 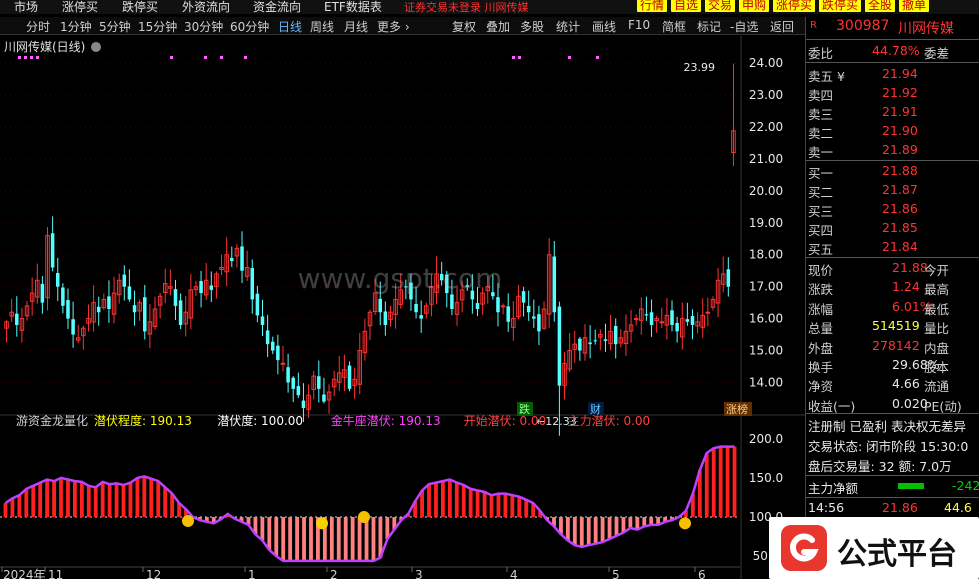 I want to click on tab-15min: 15分钟, so click(x=157, y=26).